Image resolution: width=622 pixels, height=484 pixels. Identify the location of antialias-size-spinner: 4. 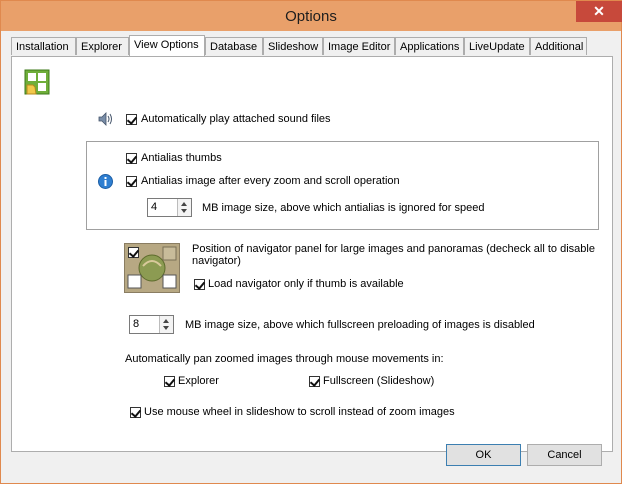
(169, 207).